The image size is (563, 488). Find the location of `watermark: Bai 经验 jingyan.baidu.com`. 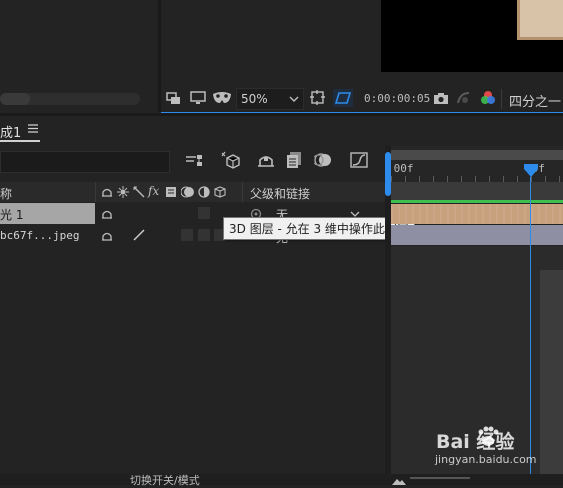

watermark: Bai 经验 jingyan.baidu.com is located at coordinates (497, 450).